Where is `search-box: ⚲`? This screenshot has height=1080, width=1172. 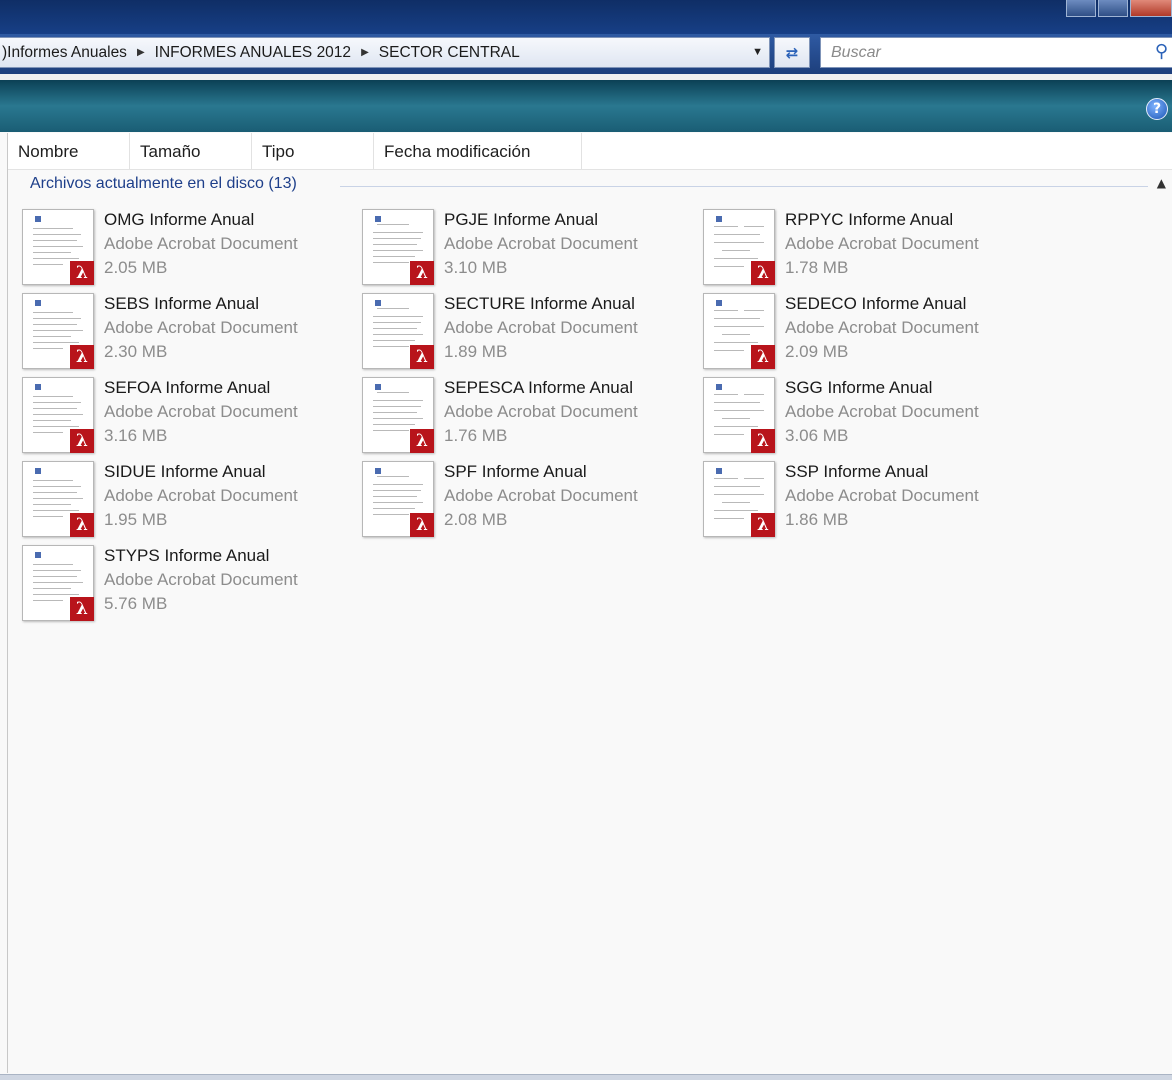 search-box: ⚲ is located at coordinates (996, 52).